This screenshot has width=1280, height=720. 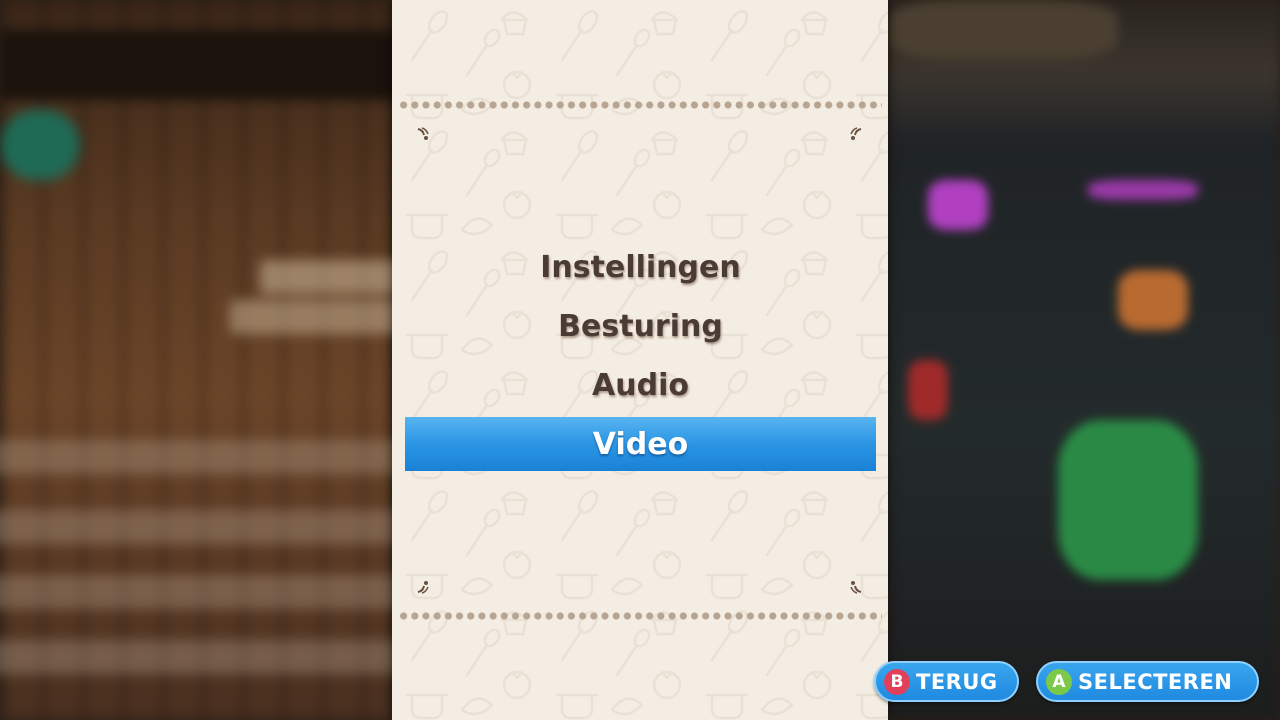 I want to click on back-hint-label: TERUG, so click(x=957, y=681).